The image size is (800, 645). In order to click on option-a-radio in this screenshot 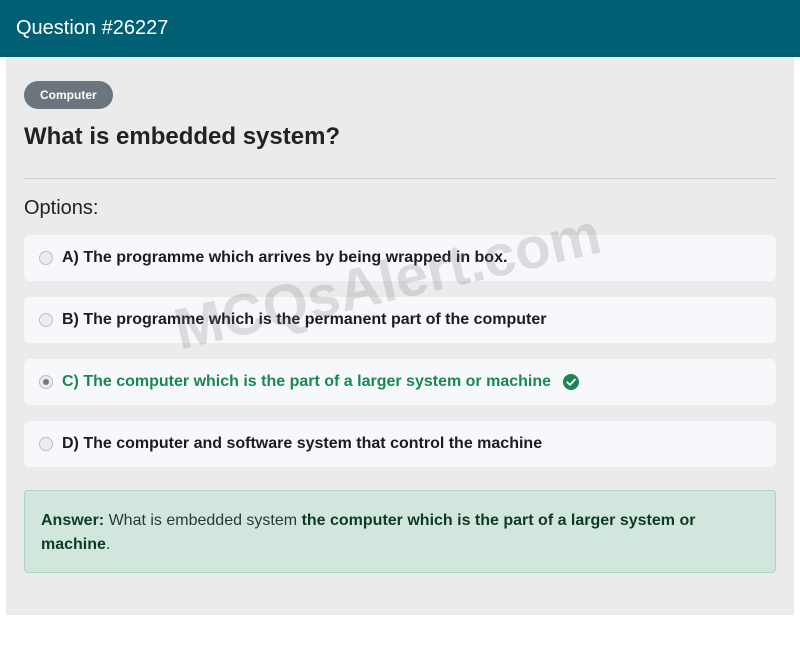, I will do `click(46, 258)`.